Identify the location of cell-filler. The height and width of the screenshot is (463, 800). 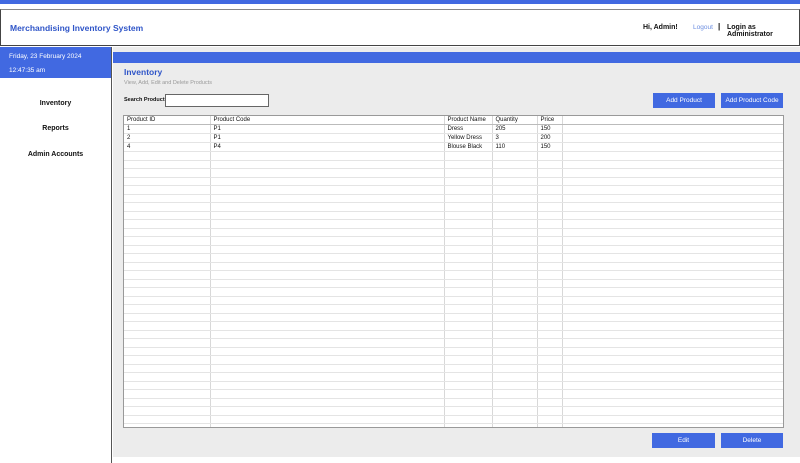
(672, 138).